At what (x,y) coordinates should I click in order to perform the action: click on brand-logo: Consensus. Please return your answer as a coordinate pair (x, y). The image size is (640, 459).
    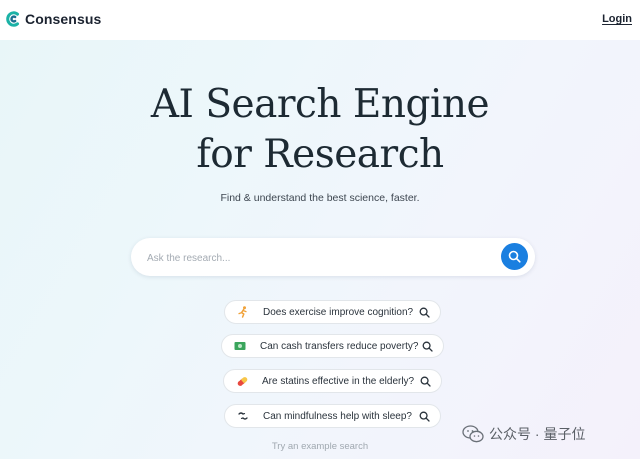
    Looking at the image, I should click on (53, 19).